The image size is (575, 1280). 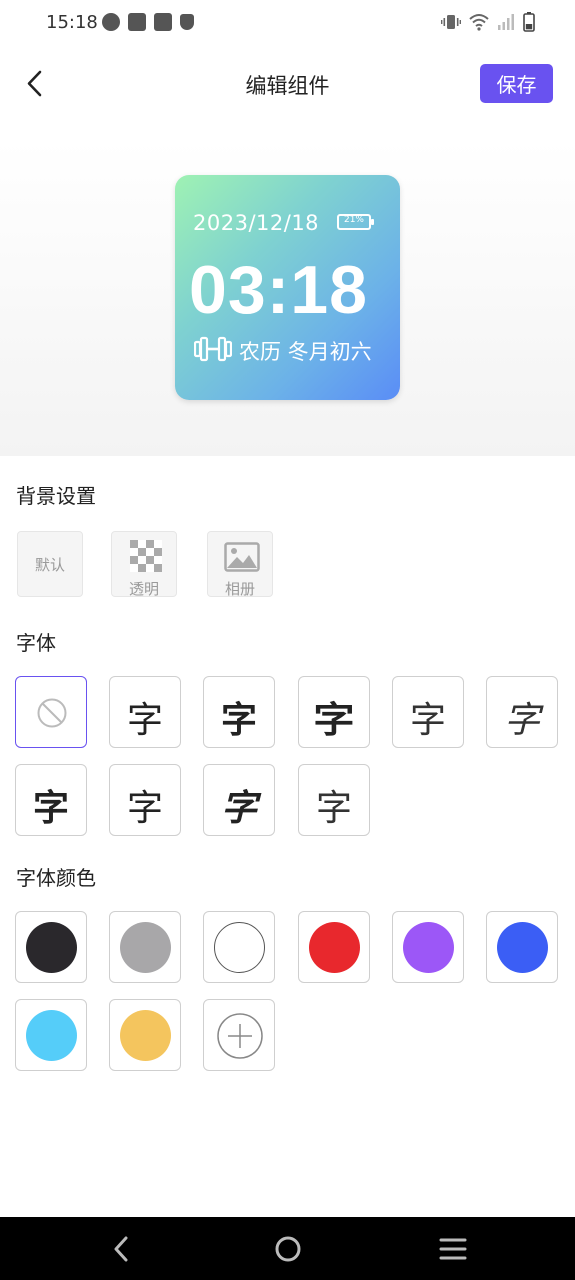 I want to click on system-icons, so click(x=488, y=22).